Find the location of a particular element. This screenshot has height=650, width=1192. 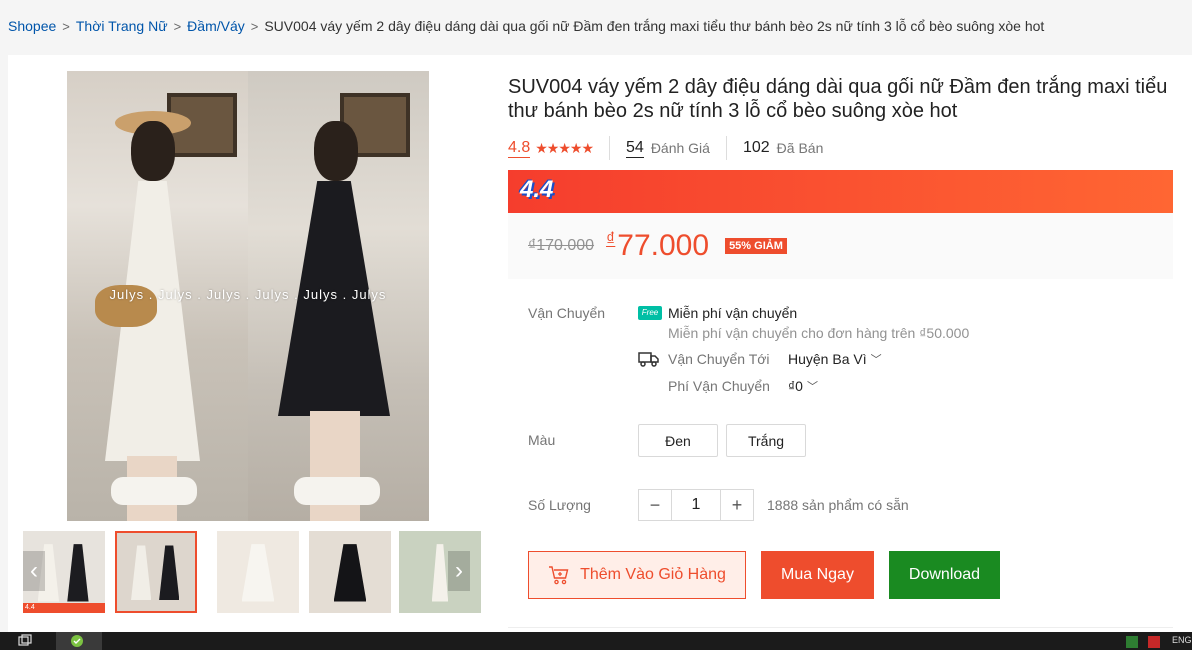

ship-to-label: Vận Chuyển Tới is located at coordinates (719, 359).